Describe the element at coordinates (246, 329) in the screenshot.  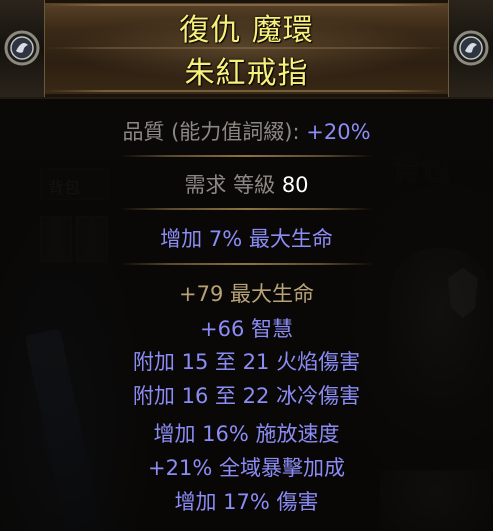
I see `explicit-mod: +66 智慧` at that location.